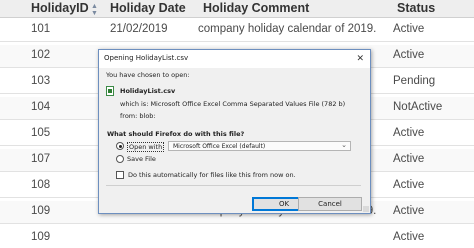  Describe the element at coordinates (138, 116) in the screenshot. I see `file-source: from: blob:` at that location.